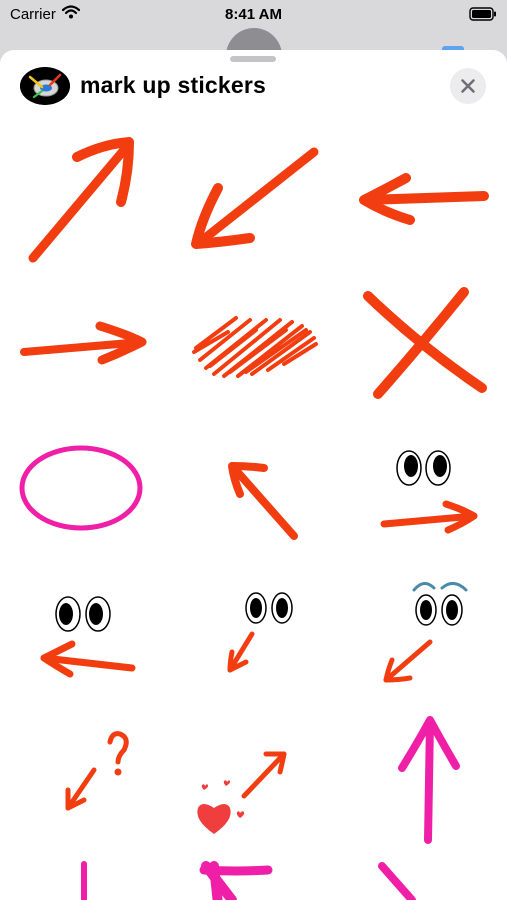 This screenshot has height=900, width=507. I want to click on sticker-eyebrows-eyes-arrow-down-left, so click(426, 632).